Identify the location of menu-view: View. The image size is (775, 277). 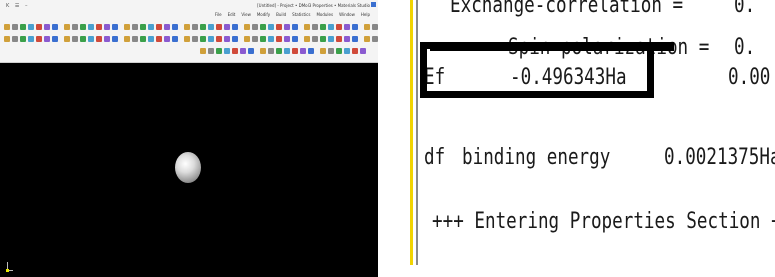
(246, 14).